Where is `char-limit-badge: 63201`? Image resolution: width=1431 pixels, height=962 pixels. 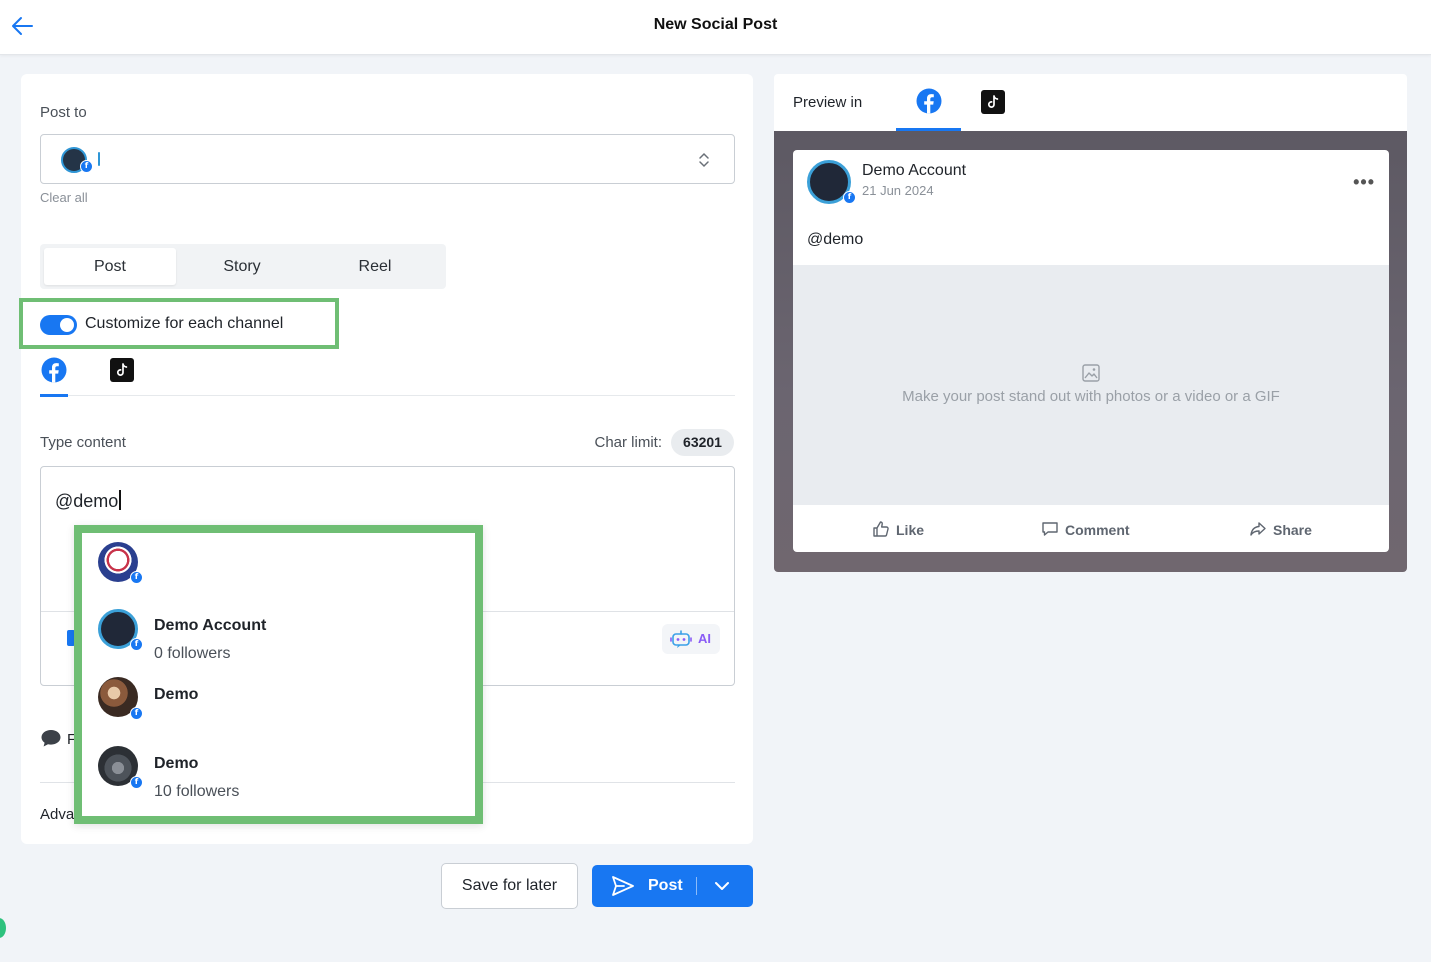 char-limit-badge: 63201 is located at coordinates (702, 442).